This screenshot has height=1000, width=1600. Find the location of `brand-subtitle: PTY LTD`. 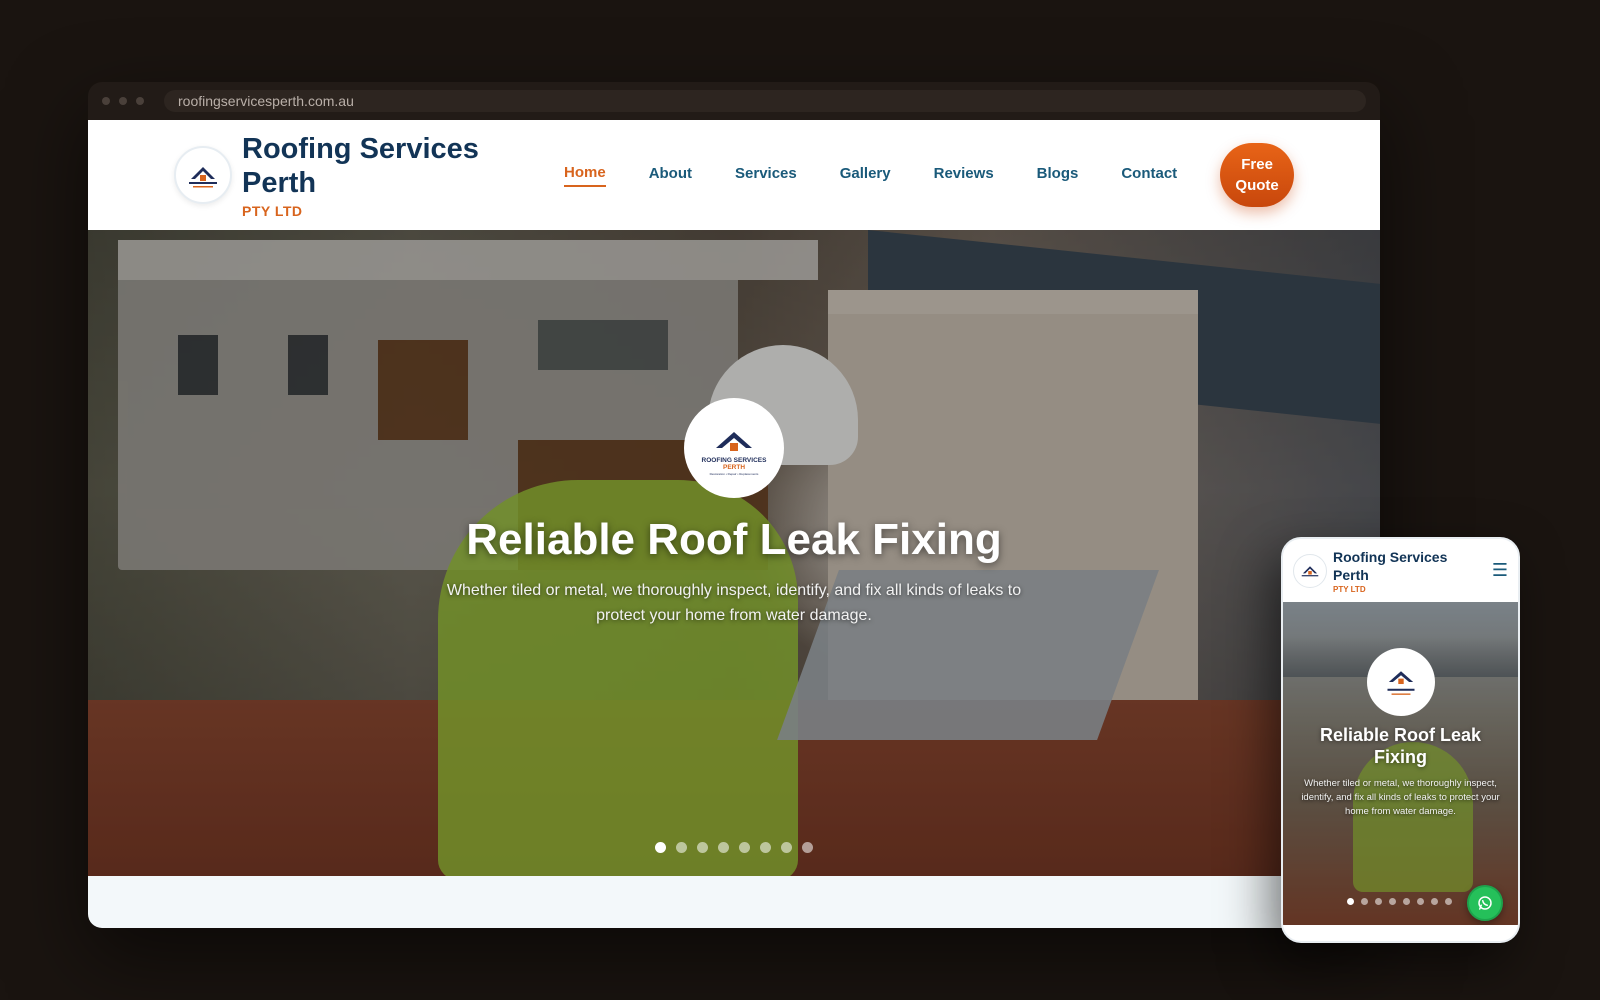

brand-subtitle: PTY LTD is located at coordinates (272, 210).